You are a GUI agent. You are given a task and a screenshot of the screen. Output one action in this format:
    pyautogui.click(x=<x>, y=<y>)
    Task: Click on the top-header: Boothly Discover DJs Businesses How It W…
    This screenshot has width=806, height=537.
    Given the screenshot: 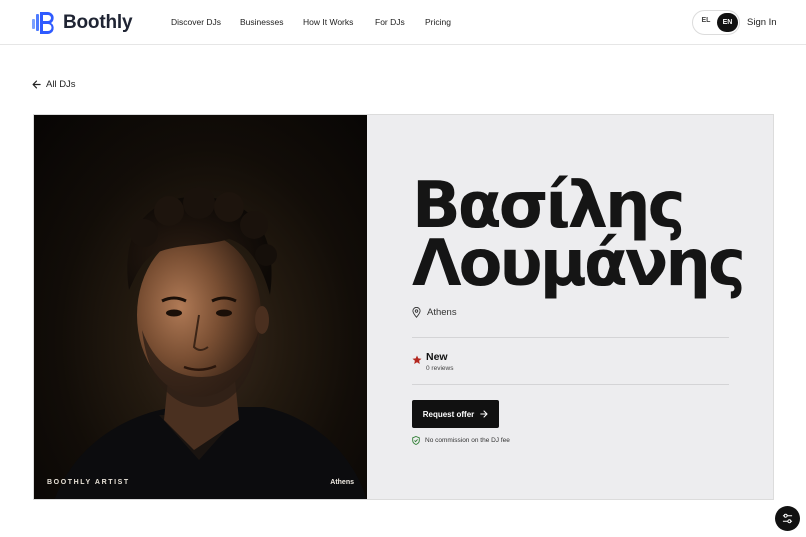 What is the action you would take?
    pyautogui.click(x=403, y=22)
    